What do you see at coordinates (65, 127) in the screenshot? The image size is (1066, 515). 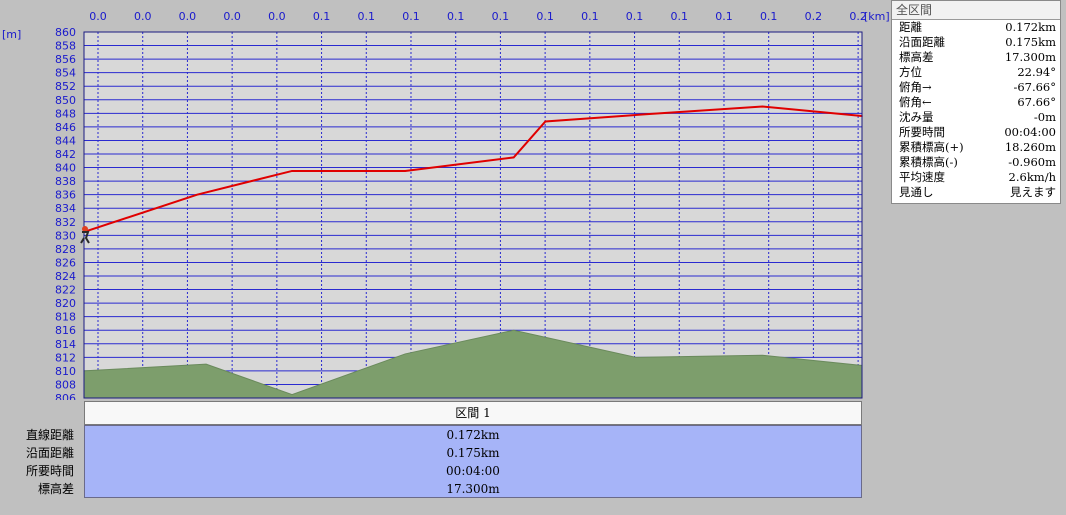 I see `y-tick-label: 846` at bounding box center [65, 127].